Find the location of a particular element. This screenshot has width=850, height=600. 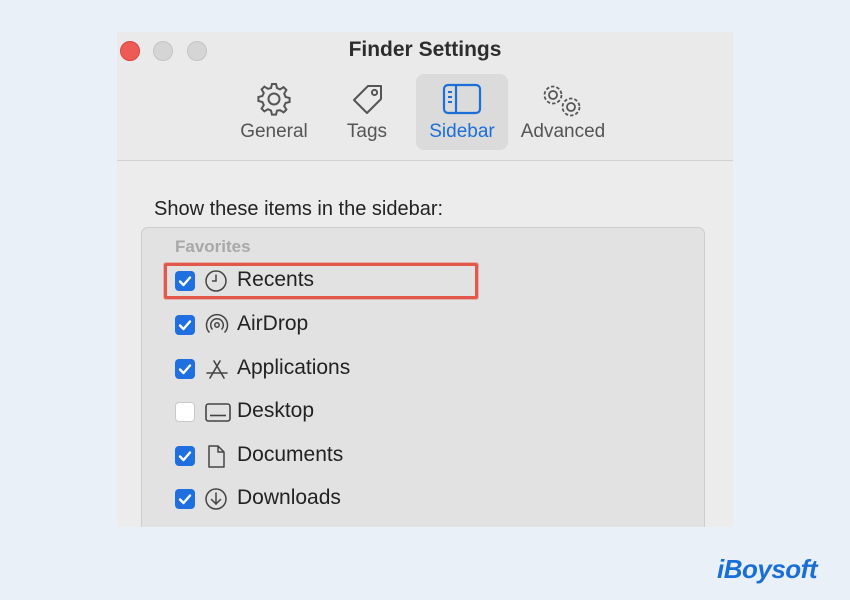

tab-advanced: Advanced is located at coordinates (563, 112).